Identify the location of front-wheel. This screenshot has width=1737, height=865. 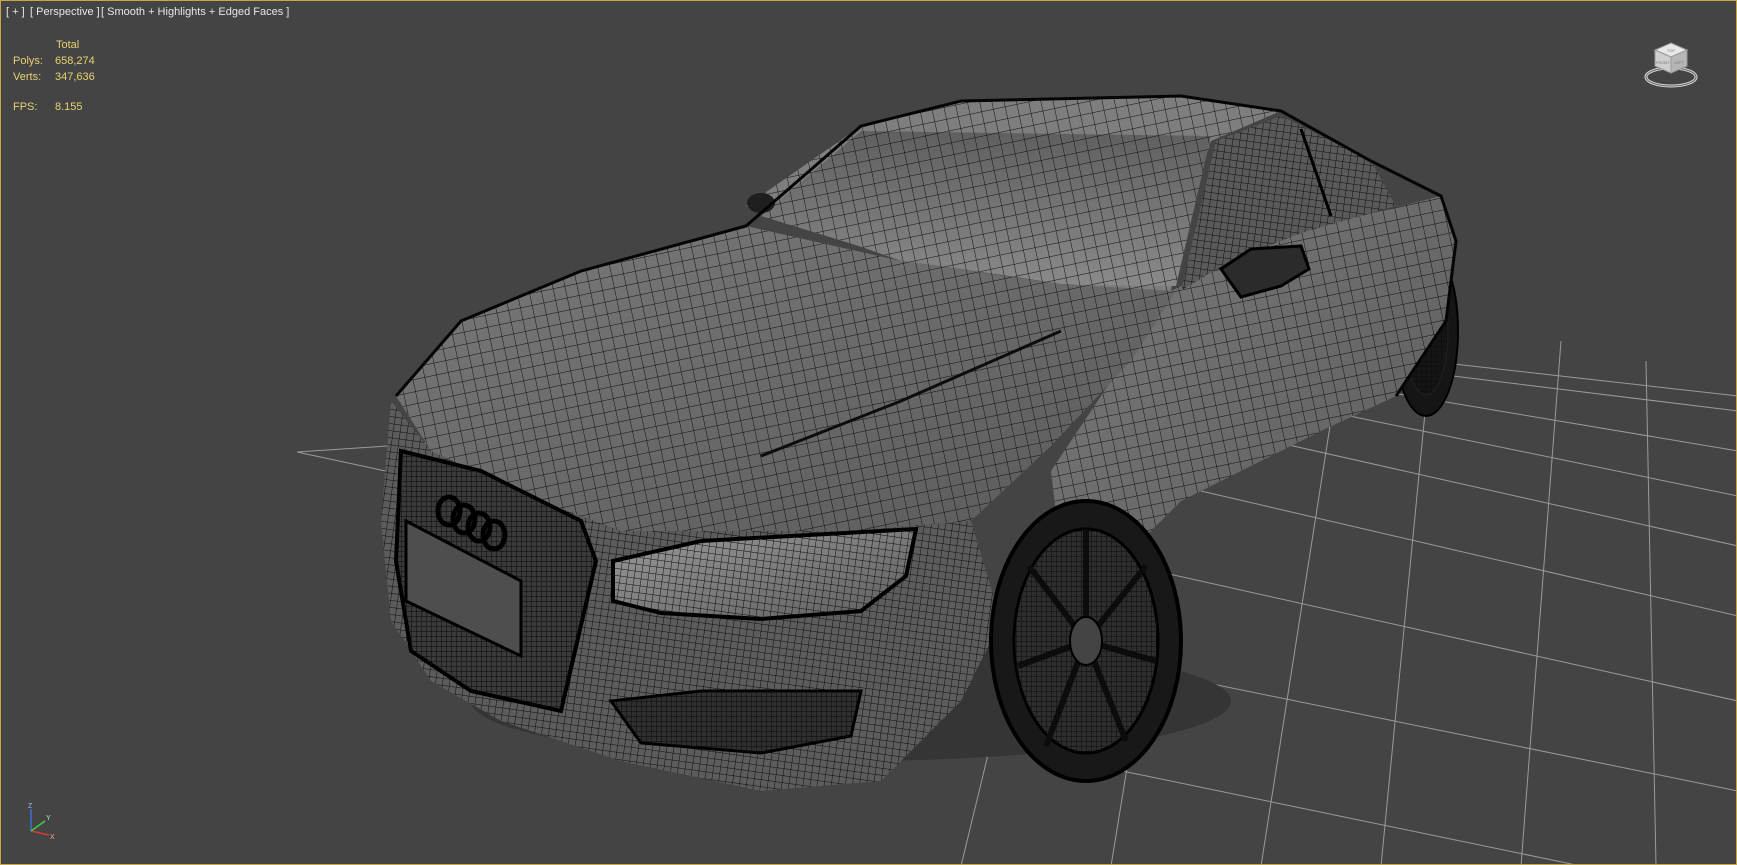
(1086, 641).